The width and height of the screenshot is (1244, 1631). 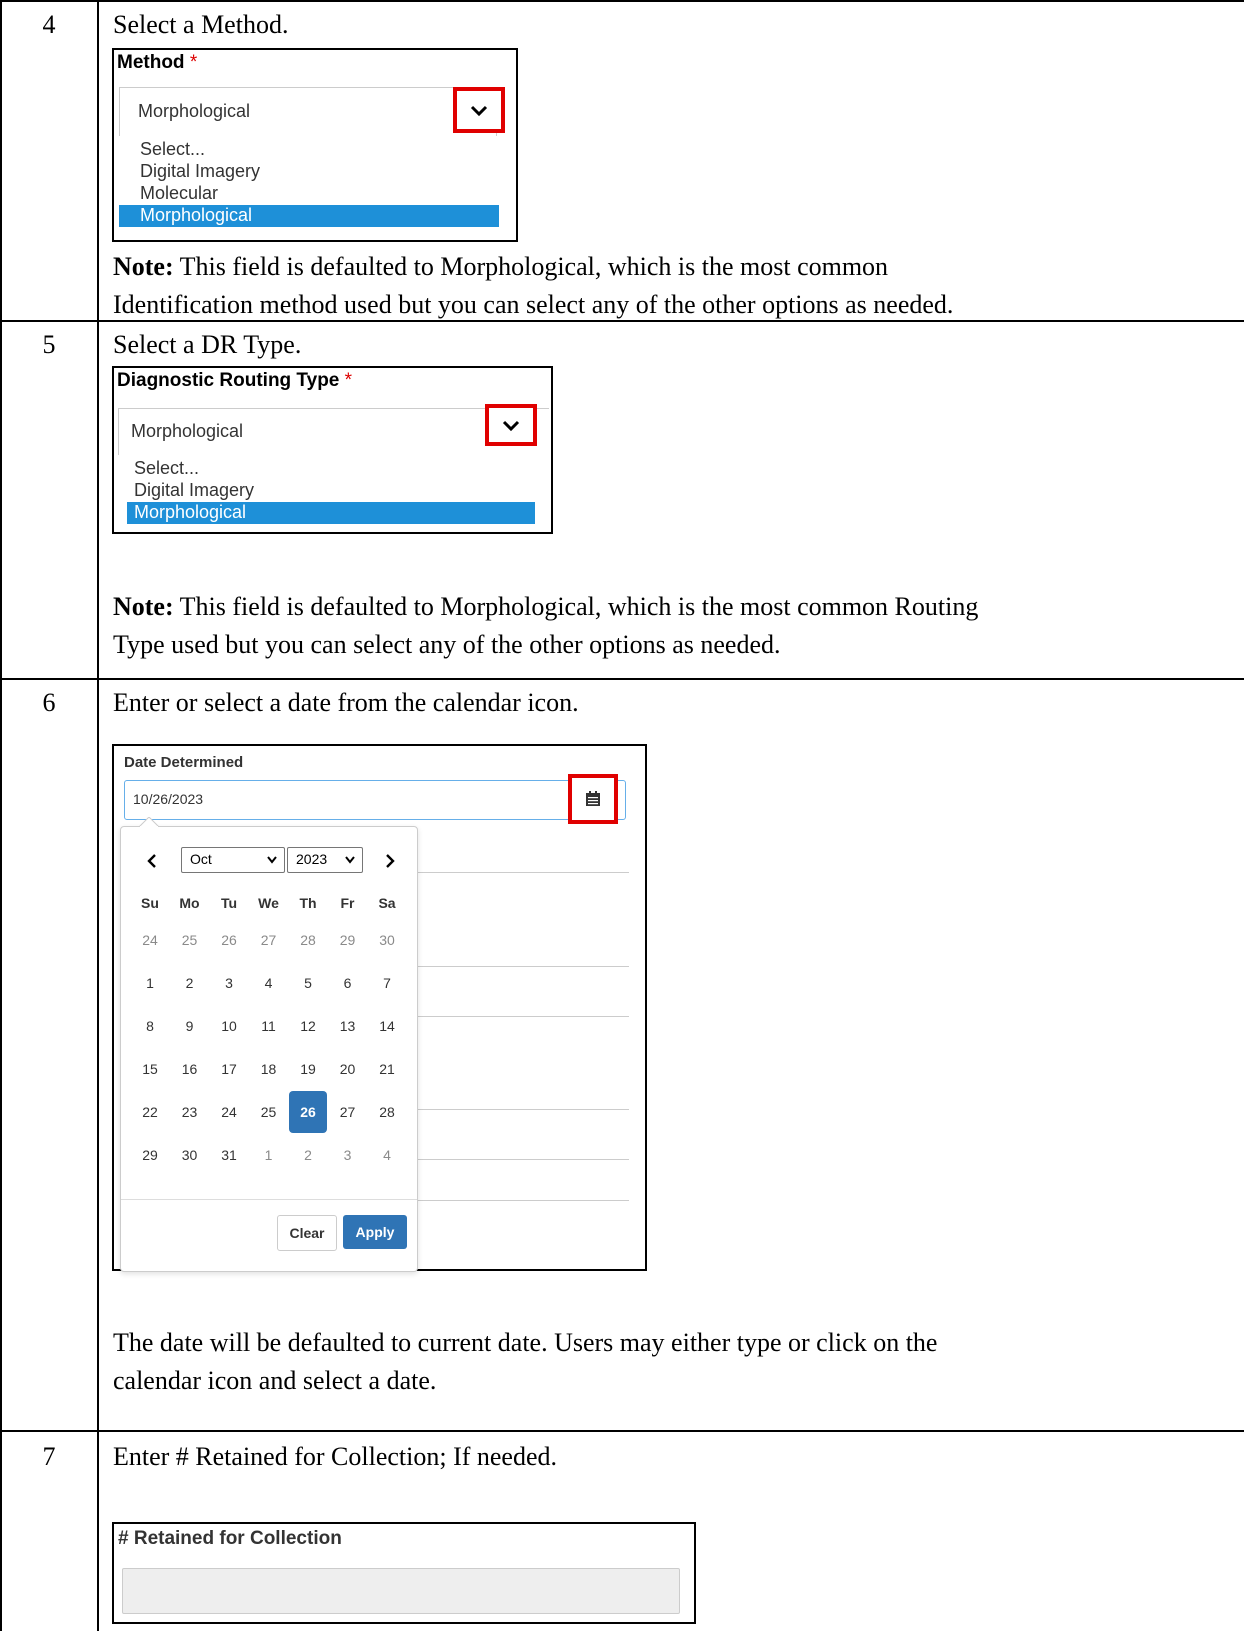 I want to click on calendar-day: 31, so click(x=229, y=1155).